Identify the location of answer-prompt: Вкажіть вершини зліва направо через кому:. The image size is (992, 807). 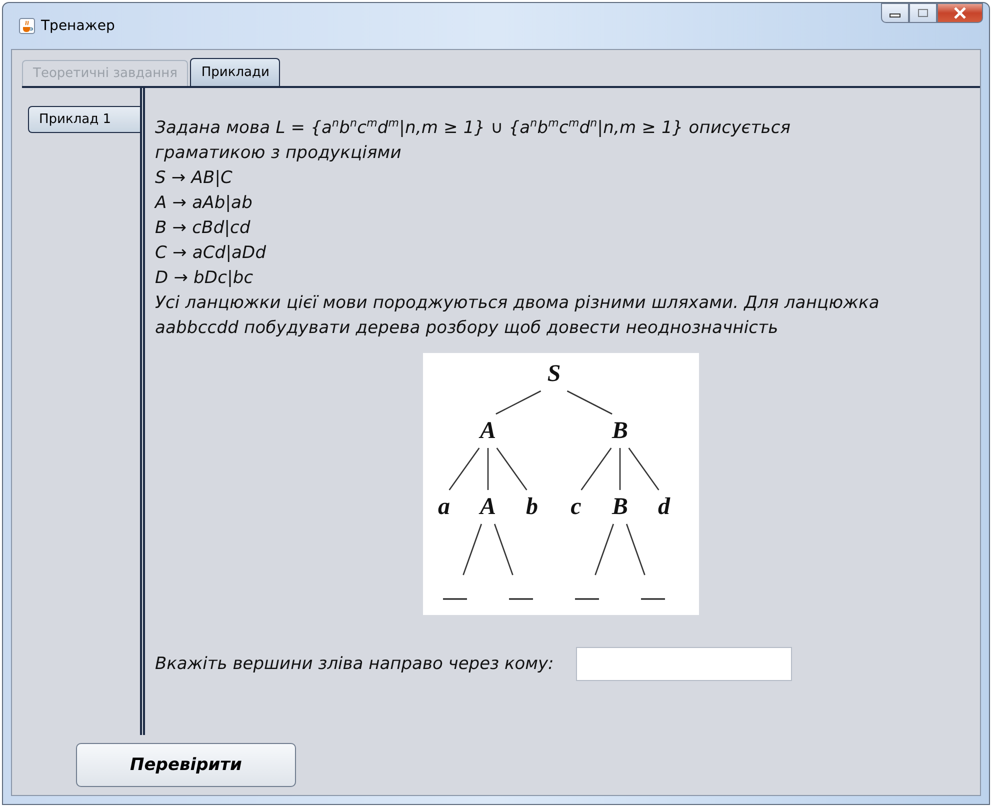
(354, 664).